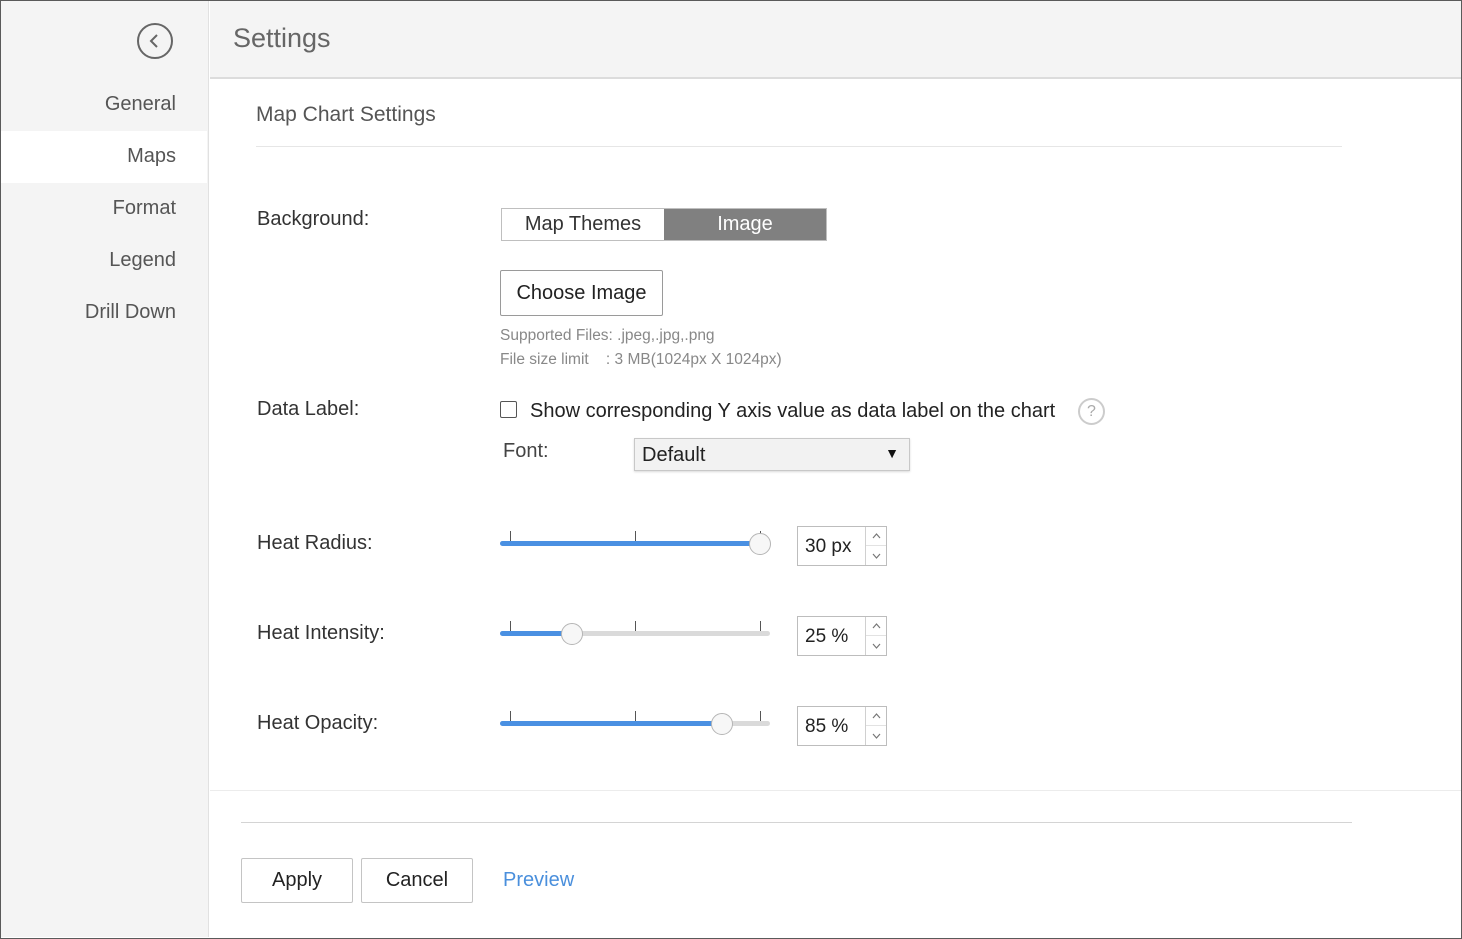  Describe the element at coordinates (308, 409) in the screenshot. I see `data-label-label: Data Label:` at that location.